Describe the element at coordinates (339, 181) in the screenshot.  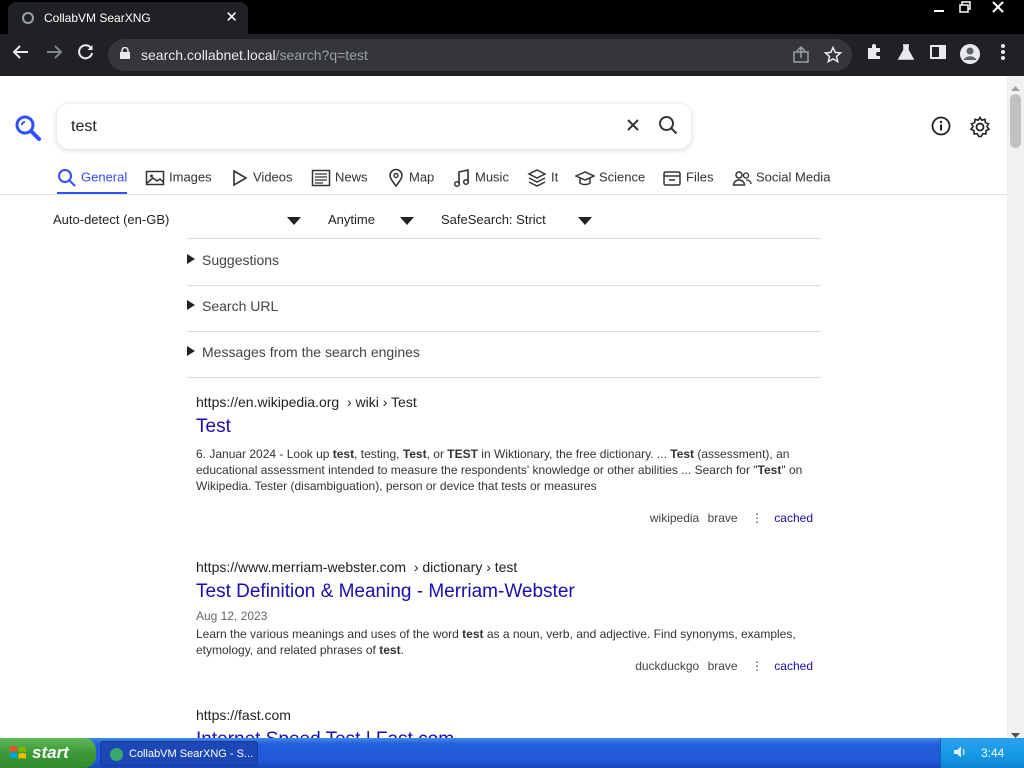
I see `tab-news: News` at that location.